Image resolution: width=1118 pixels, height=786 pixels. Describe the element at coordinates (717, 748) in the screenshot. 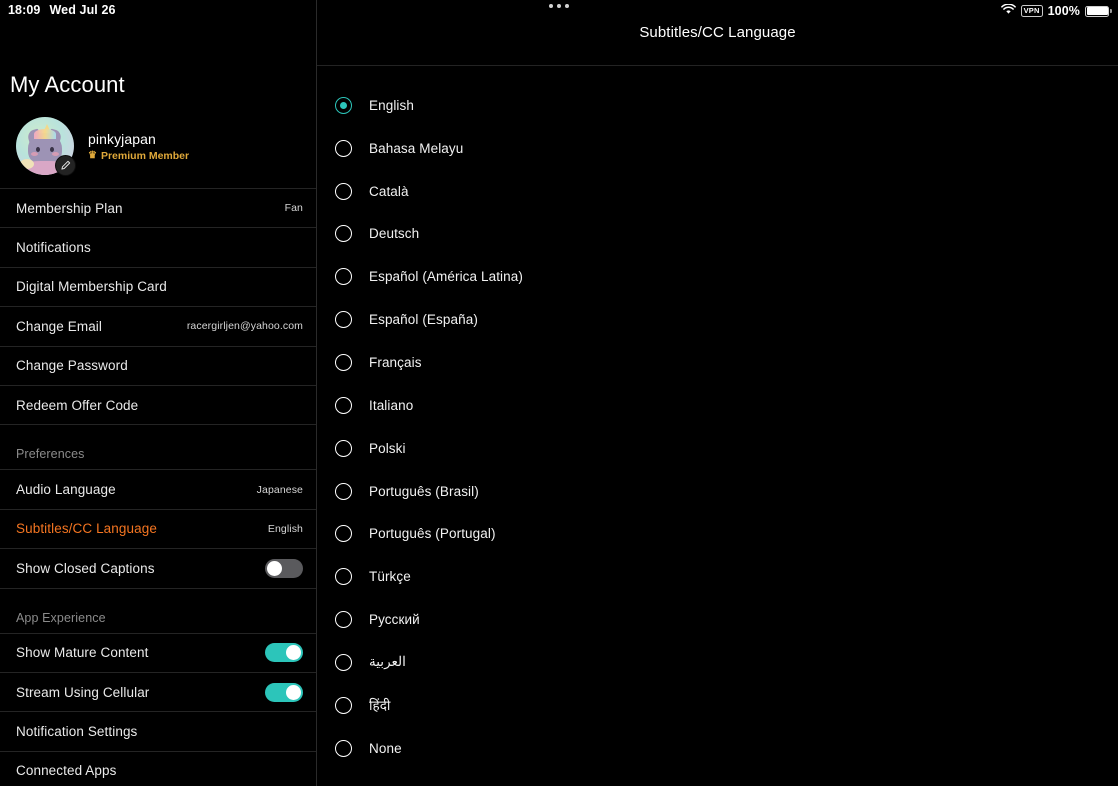

I see `language-option-none: None` at that location.